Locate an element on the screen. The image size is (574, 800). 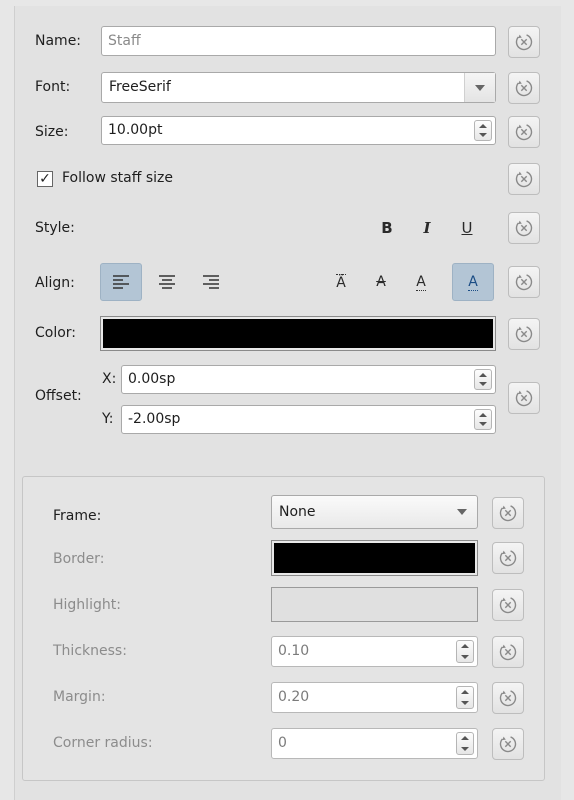
size-value: 10.00pt is located at coordinates (135, 130).